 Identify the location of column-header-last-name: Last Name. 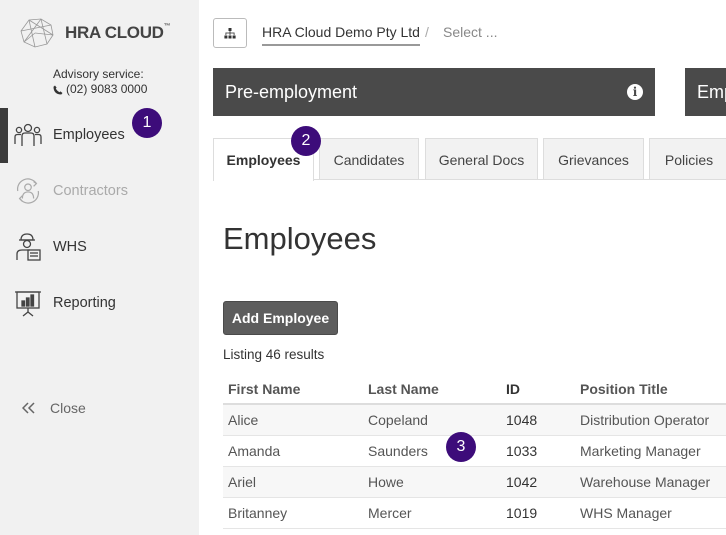
(432, 389).